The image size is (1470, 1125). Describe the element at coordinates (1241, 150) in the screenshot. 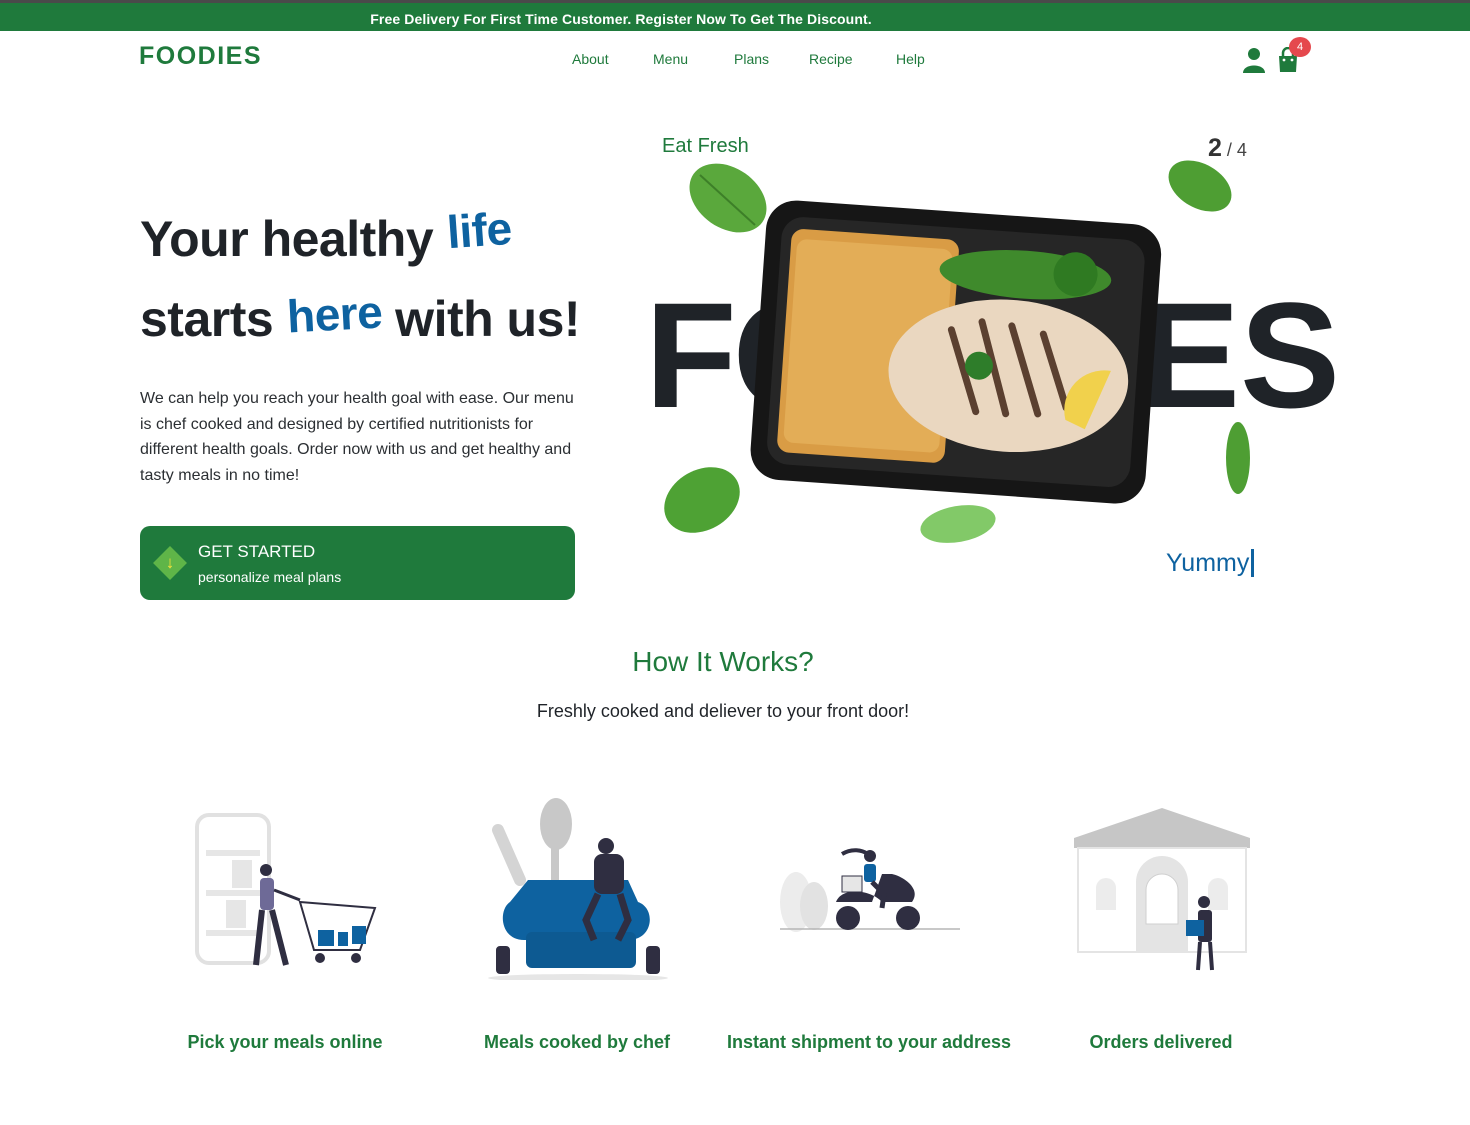

I see `slide-total: 4` at that location.